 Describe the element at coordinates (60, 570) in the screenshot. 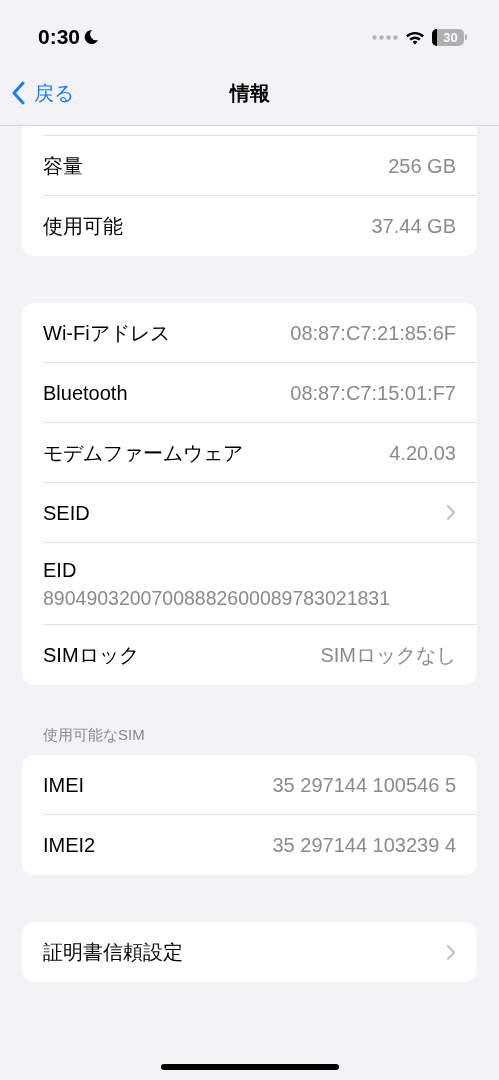

I see `row-label: EID` at that location.